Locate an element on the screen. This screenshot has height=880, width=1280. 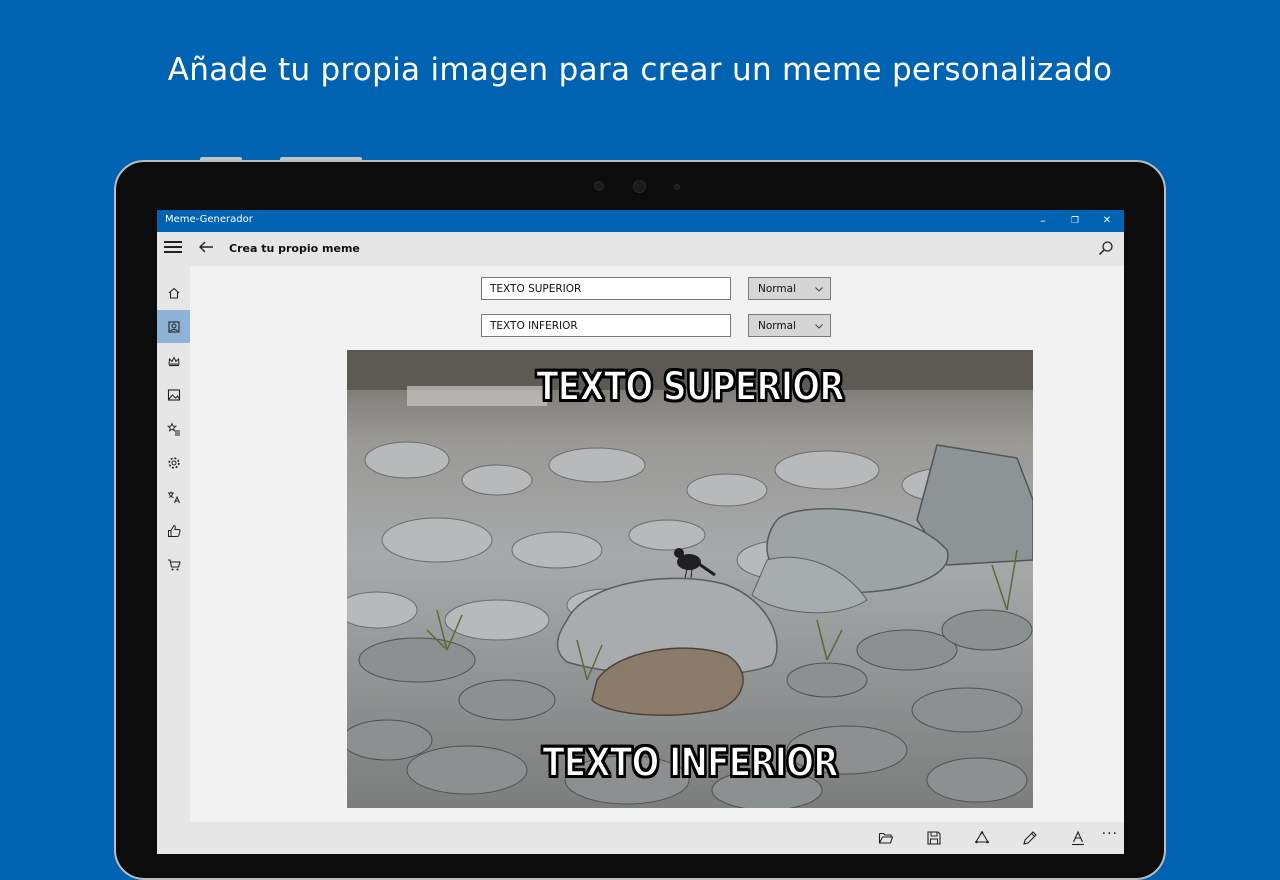
sidebar-item-store is located at coordinates (173, 564).